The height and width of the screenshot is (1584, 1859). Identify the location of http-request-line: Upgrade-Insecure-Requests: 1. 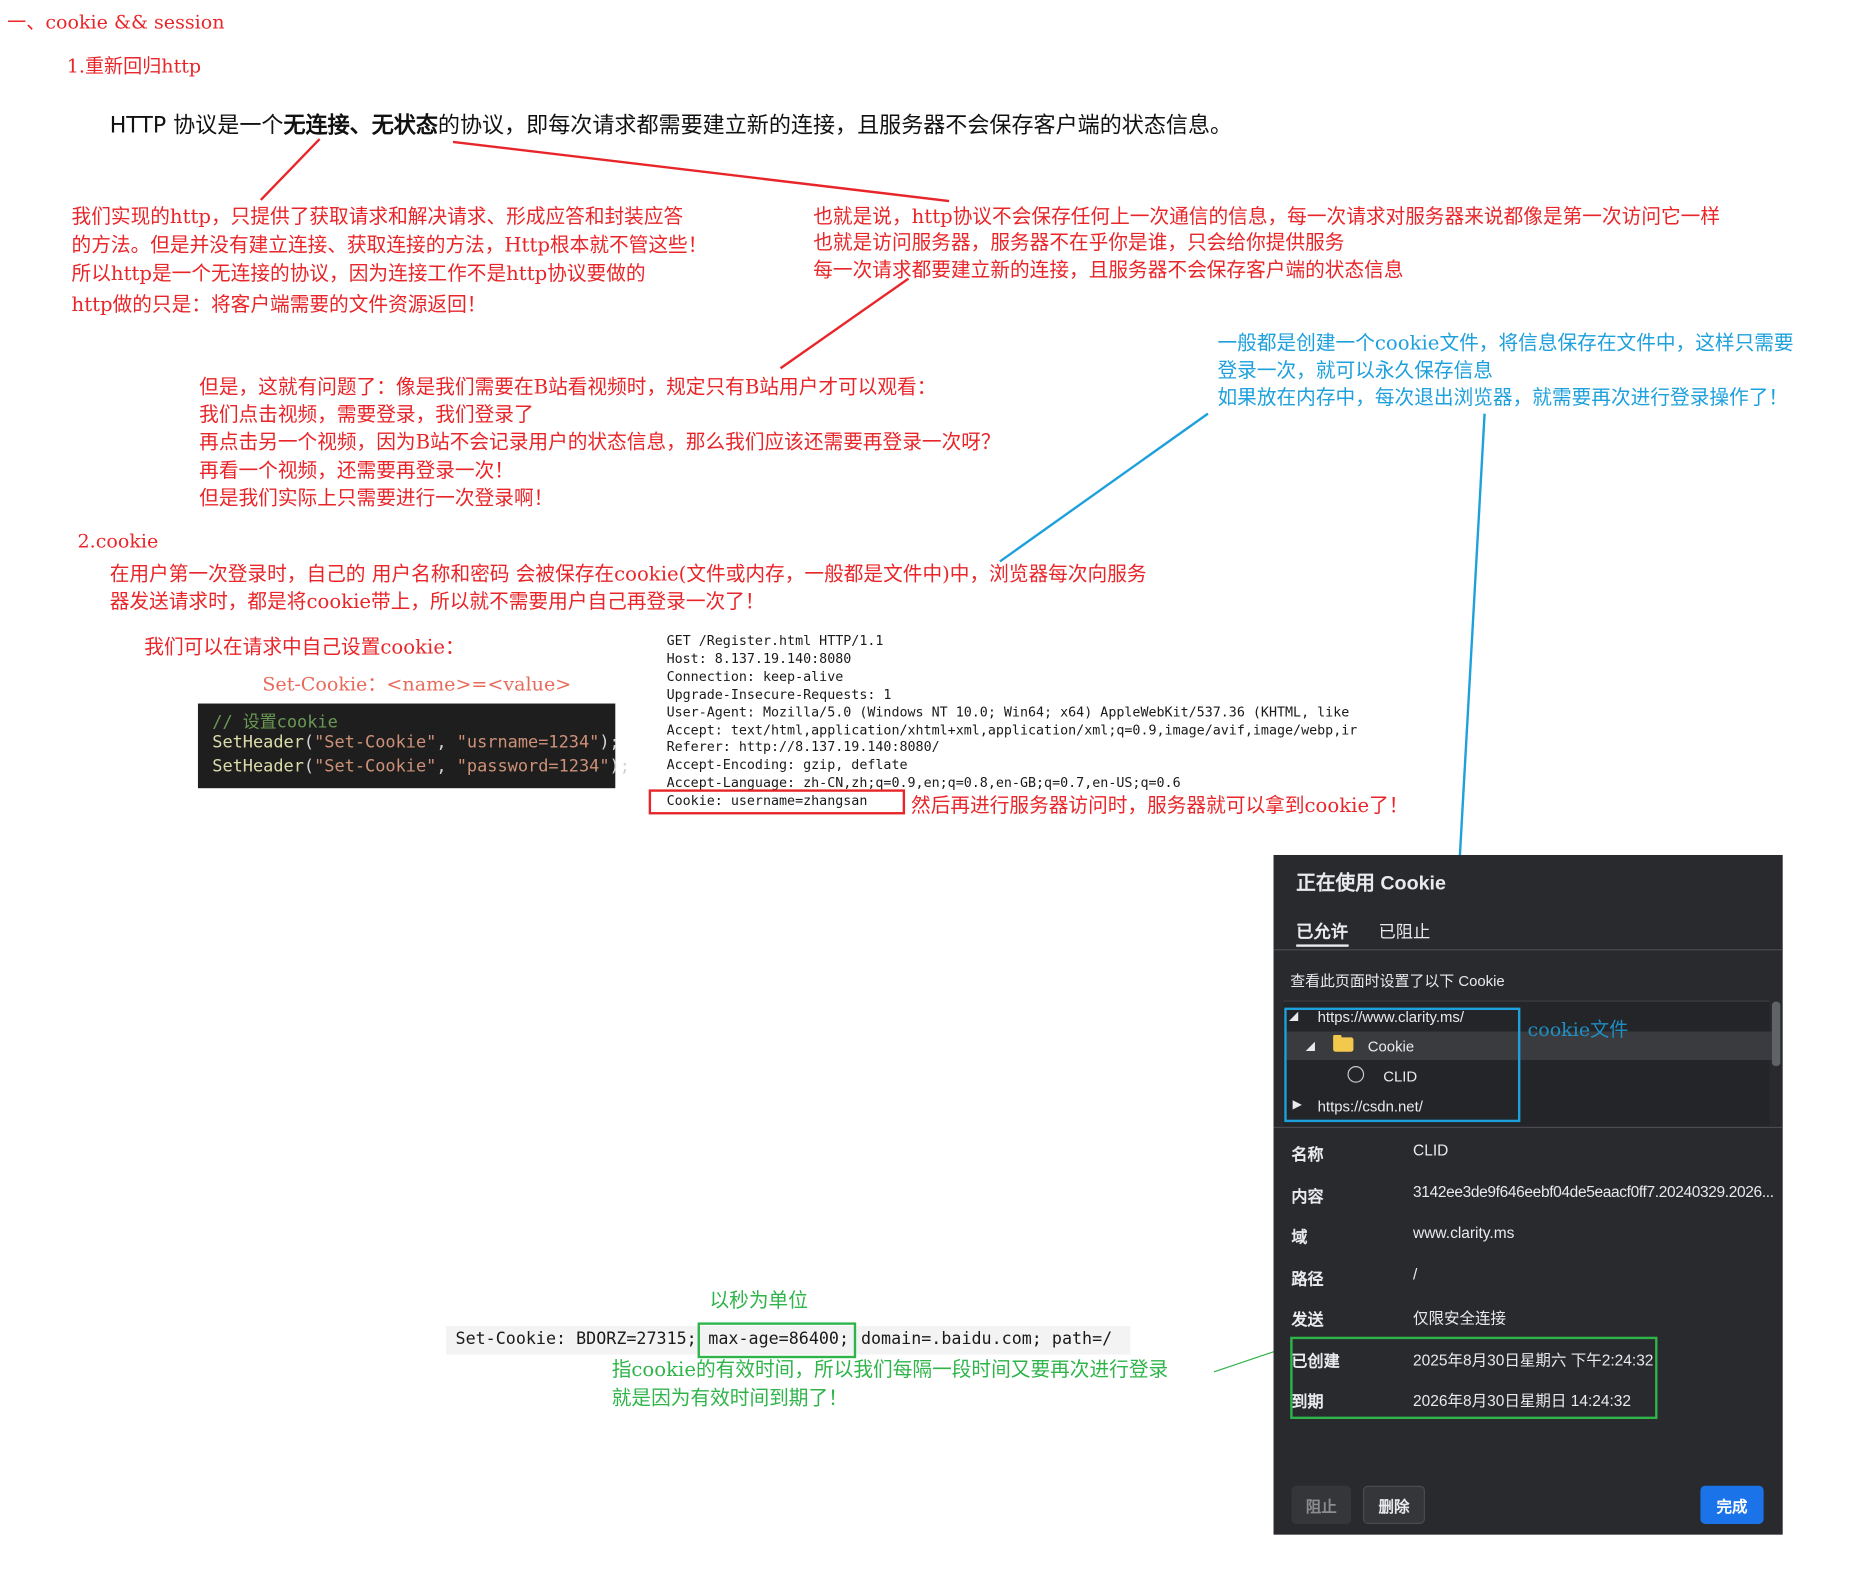
(779, 694).